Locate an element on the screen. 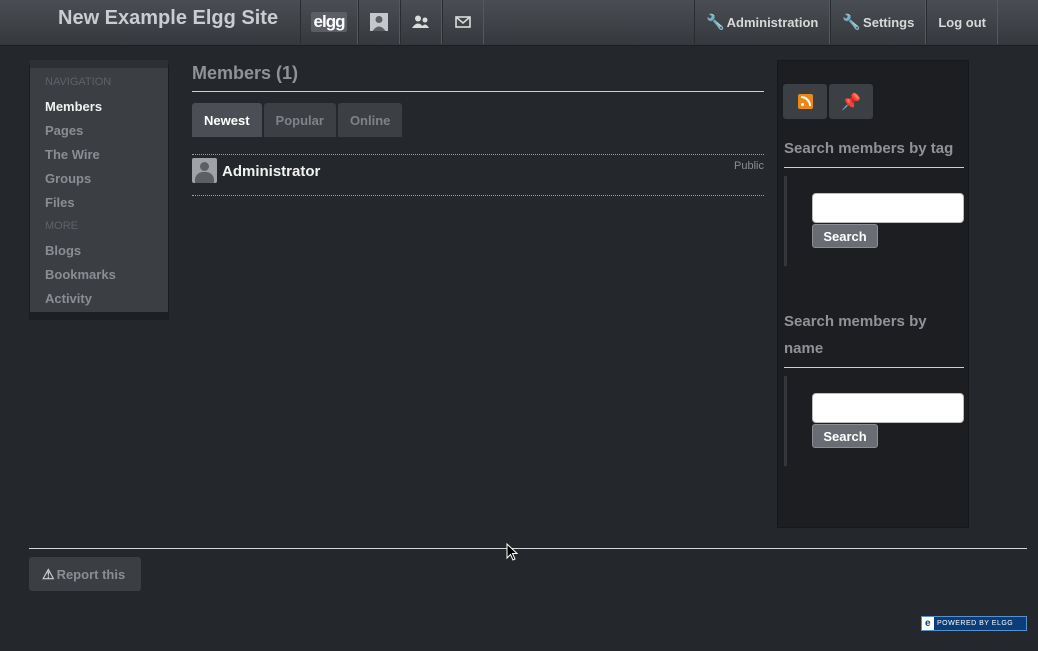 This screenshot has width=1038, height=651. tag-search-button: Search is located at coordinates (845, 236).